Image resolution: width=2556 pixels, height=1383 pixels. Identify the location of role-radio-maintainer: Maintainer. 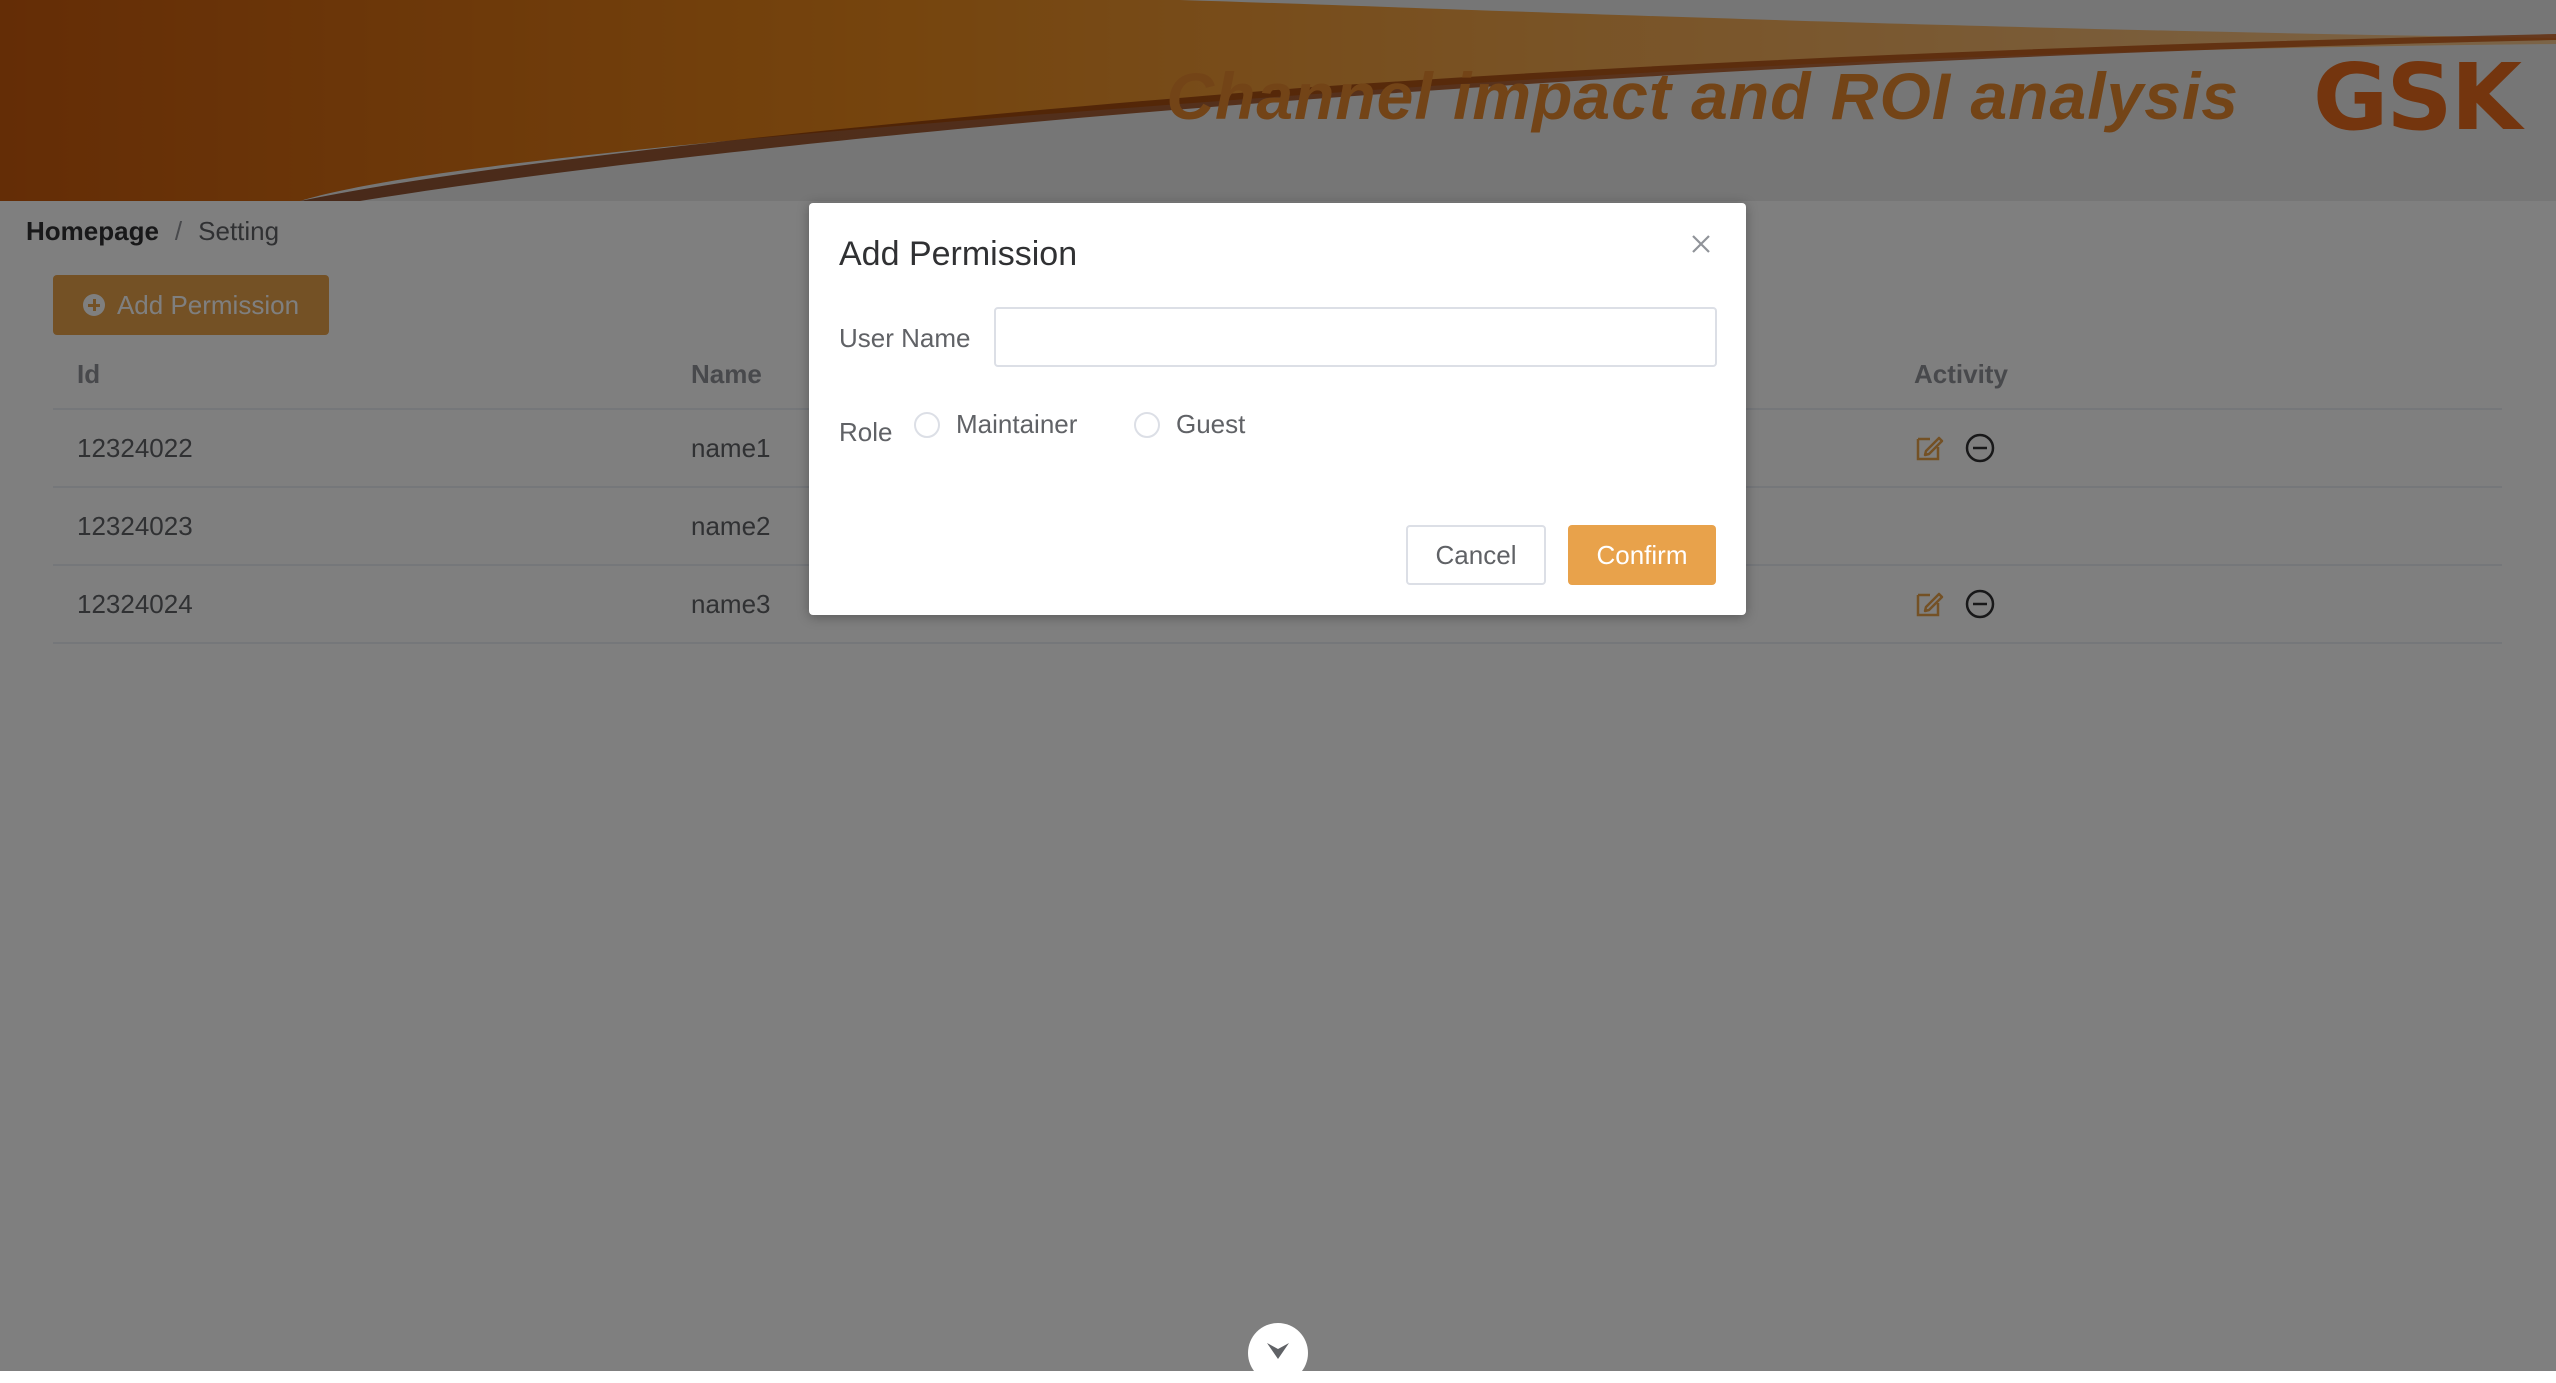
(995, 424).